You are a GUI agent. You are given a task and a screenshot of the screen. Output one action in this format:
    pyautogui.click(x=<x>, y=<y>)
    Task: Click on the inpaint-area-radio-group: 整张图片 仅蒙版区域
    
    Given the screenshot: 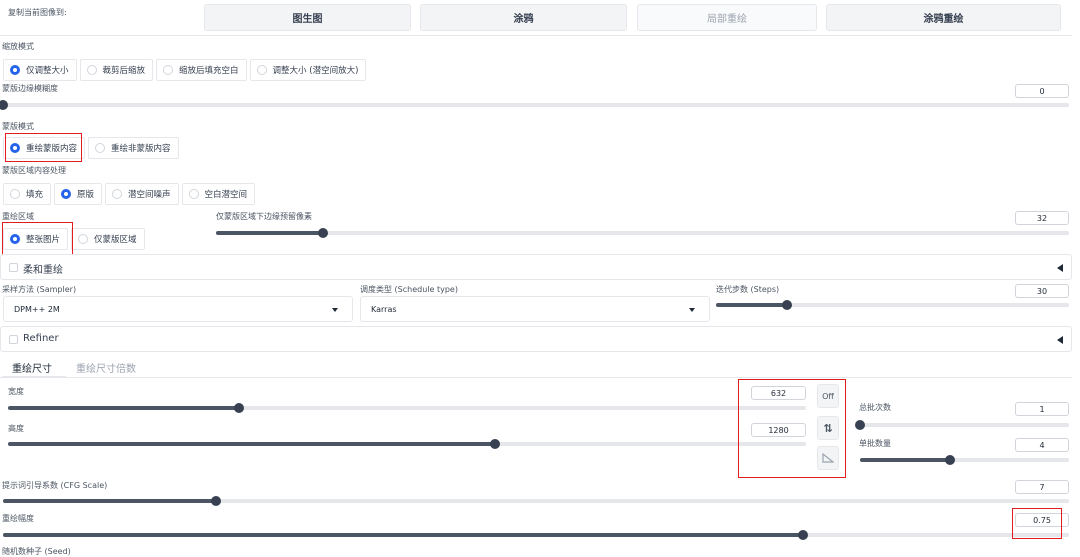 What is the action you would take?
    pyautogui.click(x=75, y=239)
    